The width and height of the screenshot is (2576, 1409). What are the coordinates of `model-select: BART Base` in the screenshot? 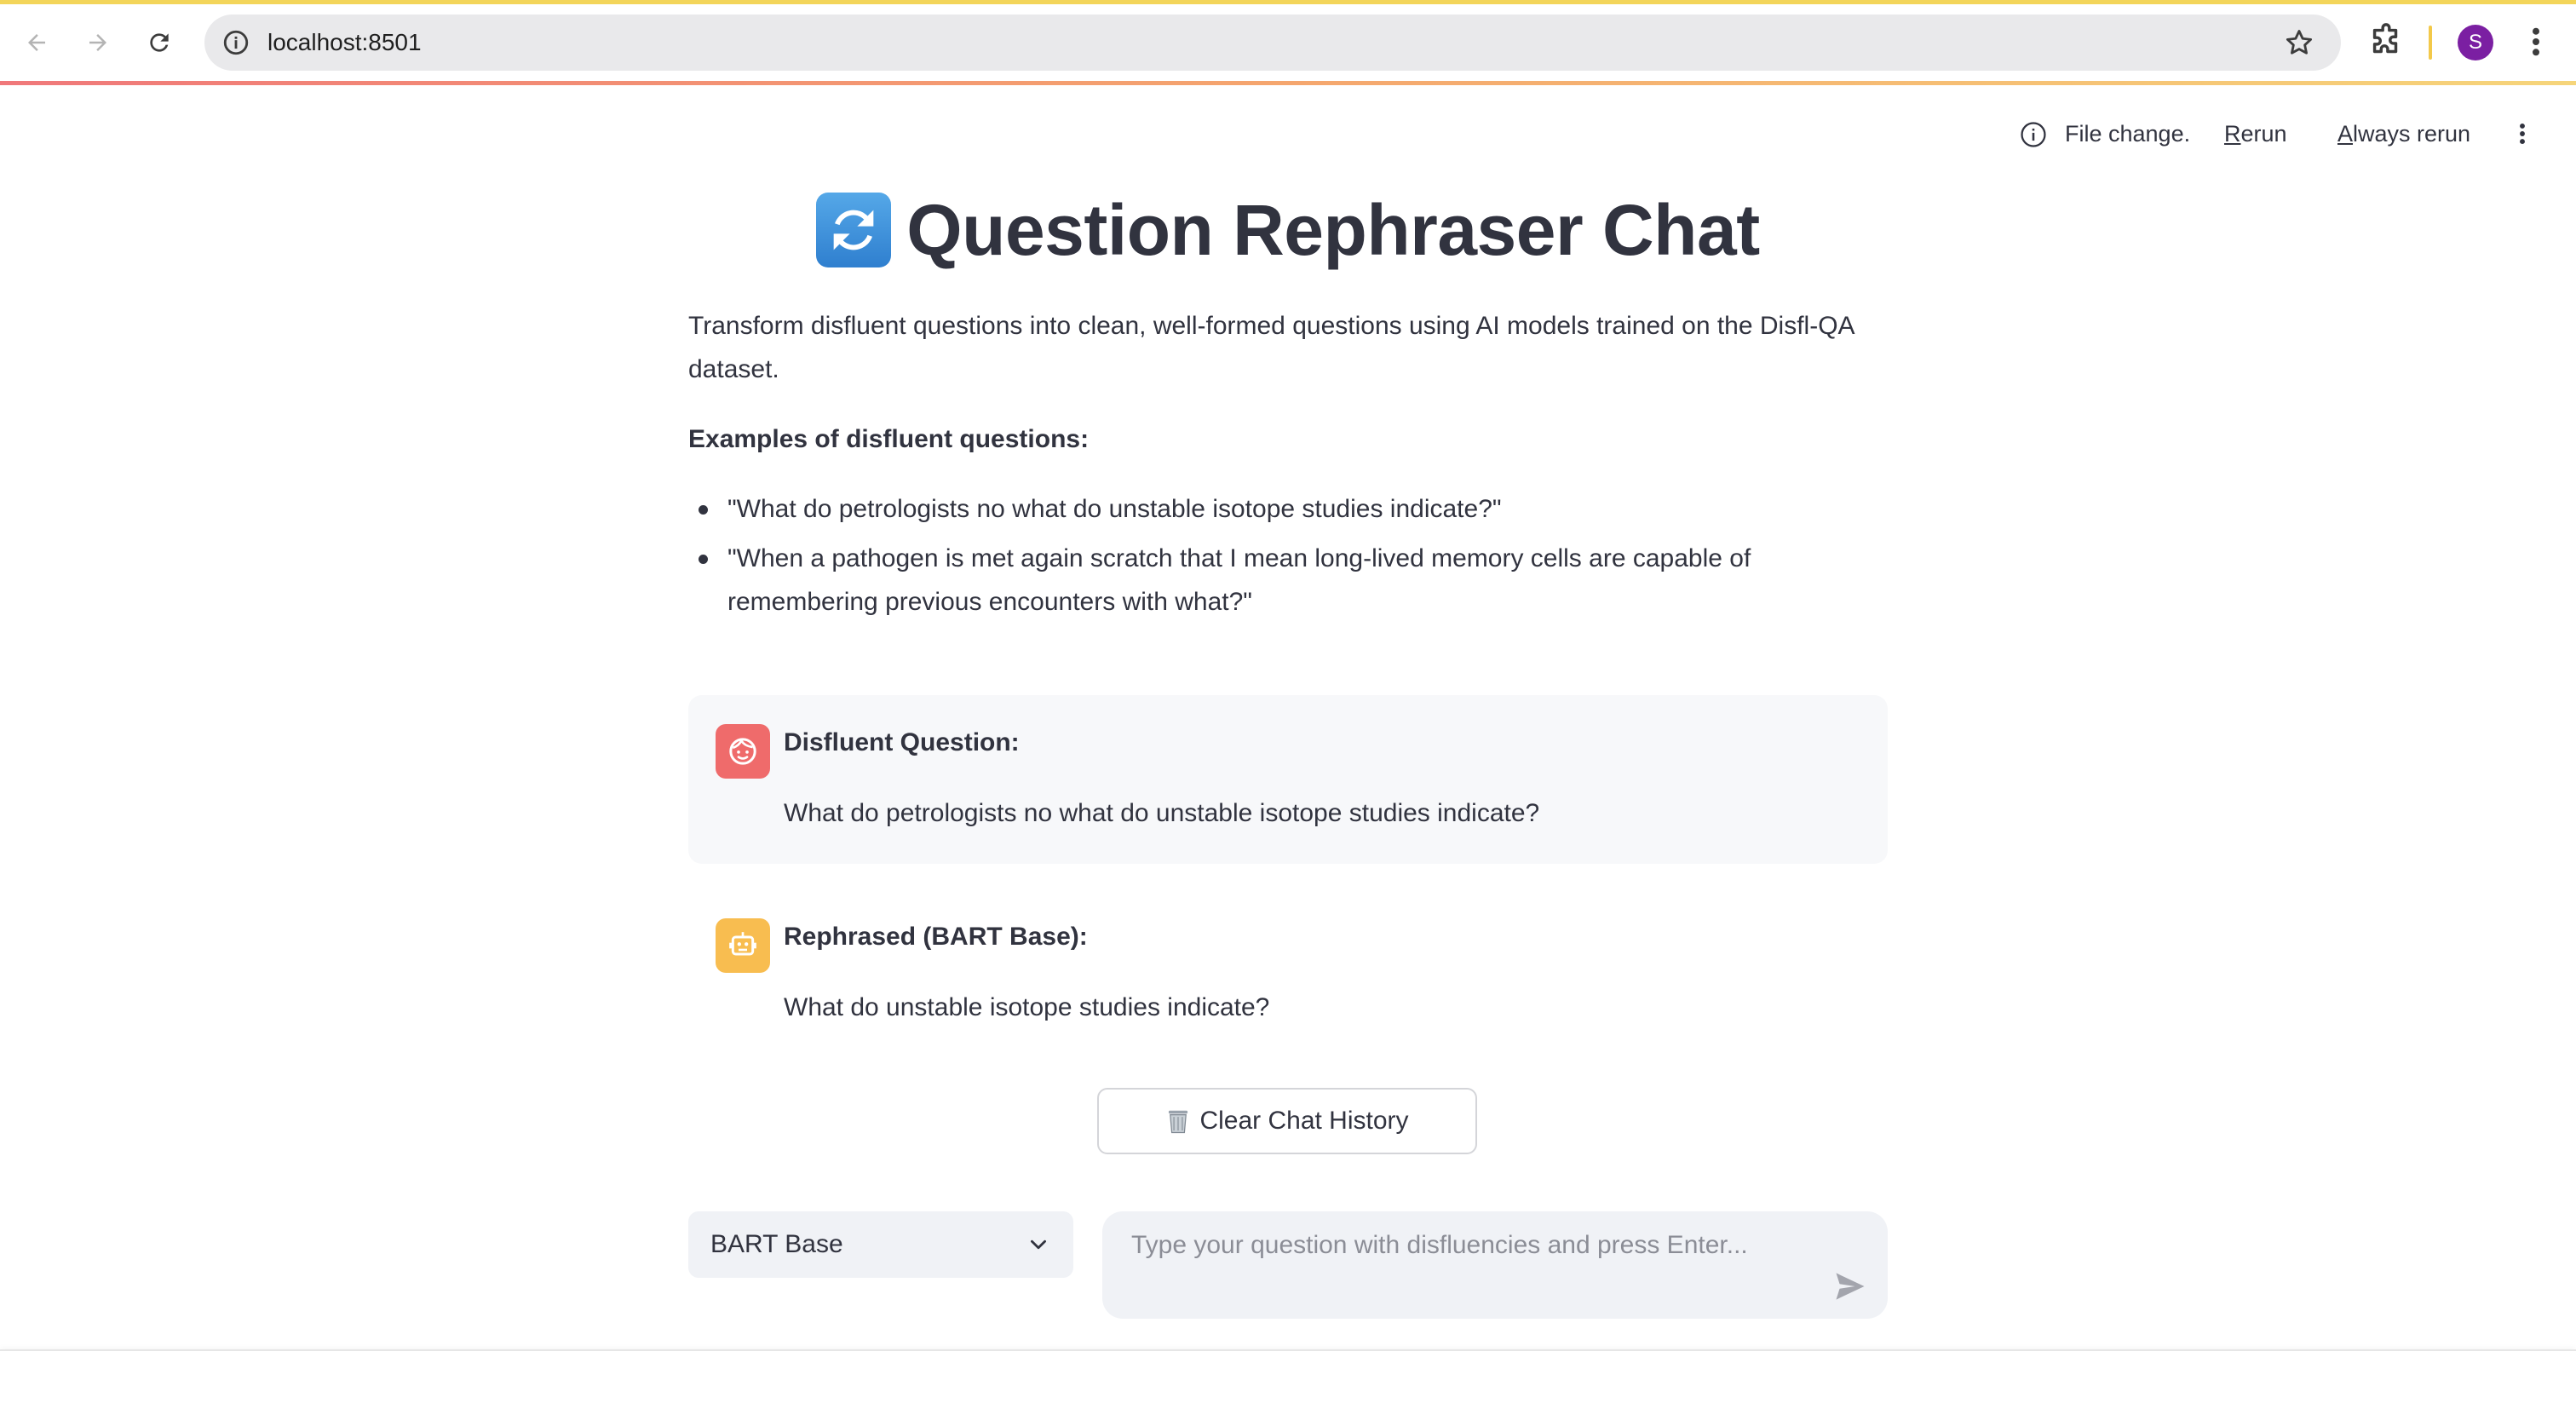 It's located at (880, 1244).